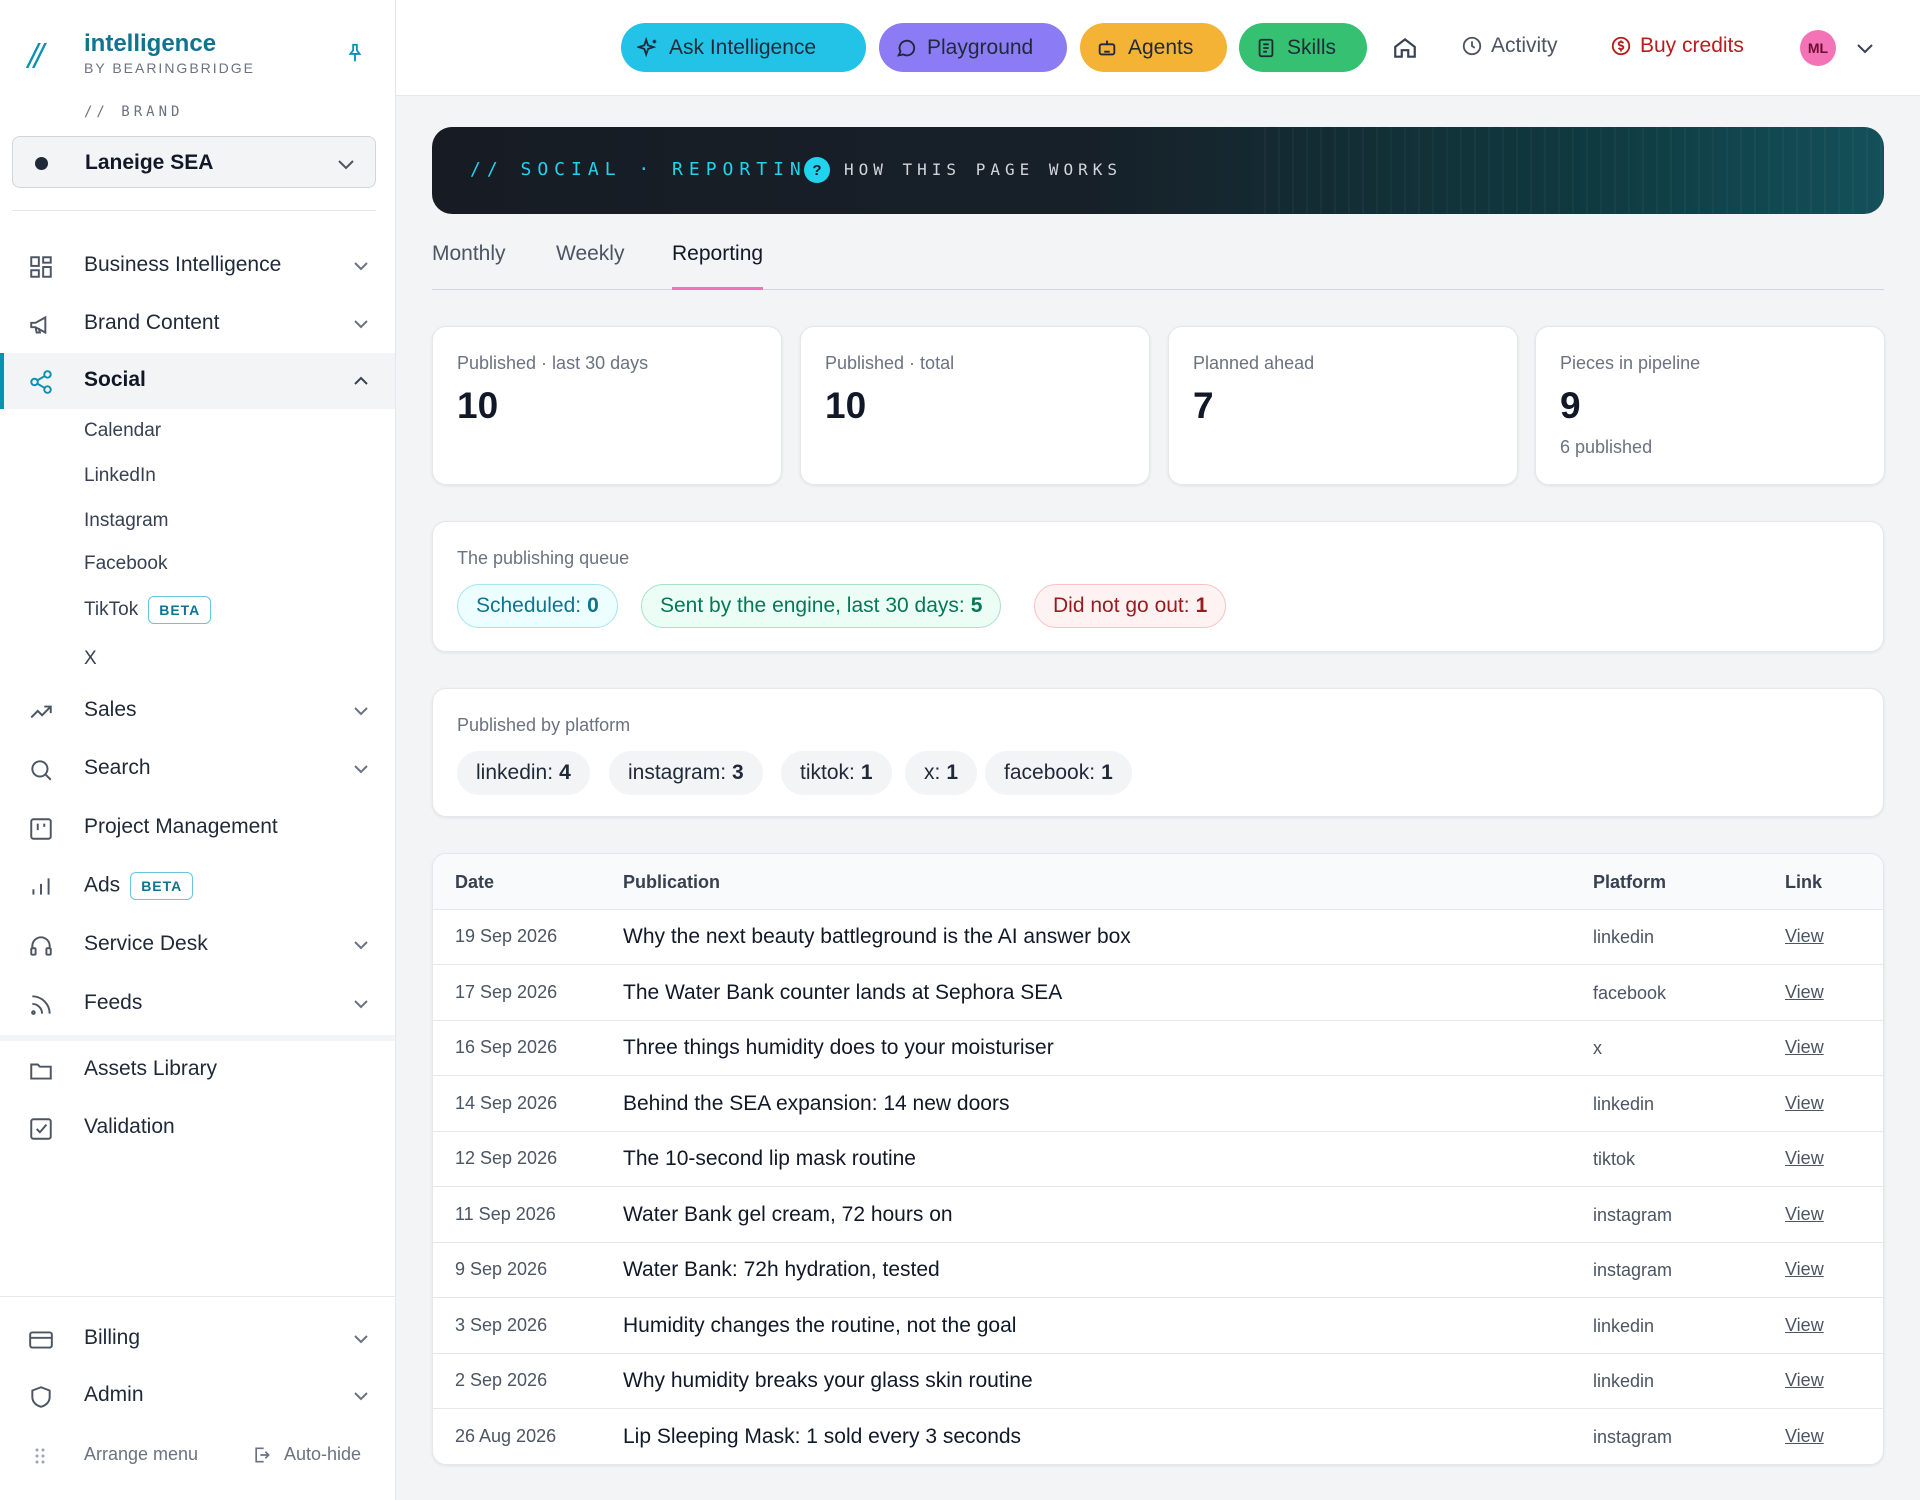  Describe the element at coordinates (515, 772) in the screenshot. I see `chip-label: linkedin:` at that location.